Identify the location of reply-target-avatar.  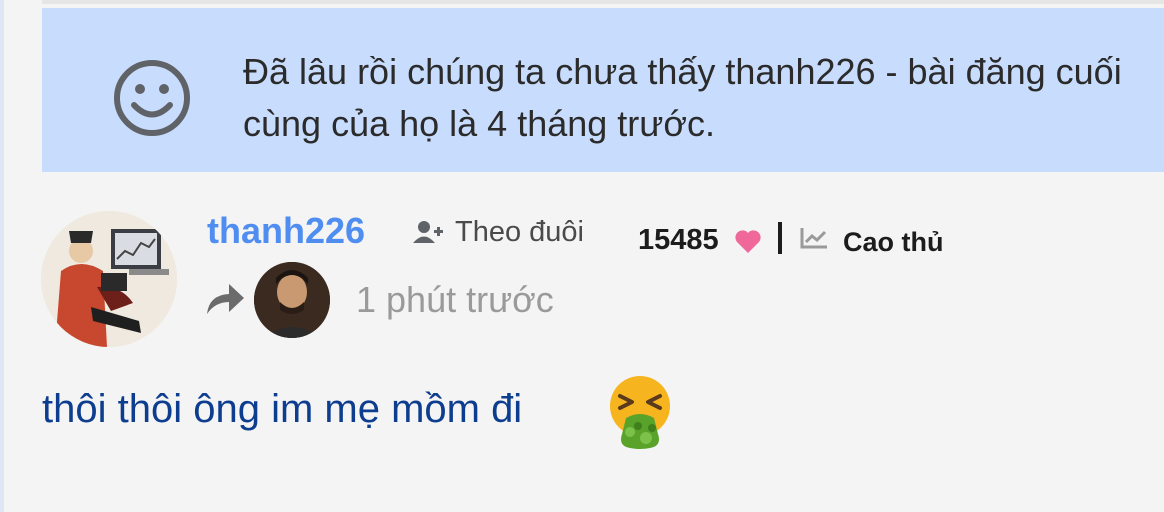
(292, 300).